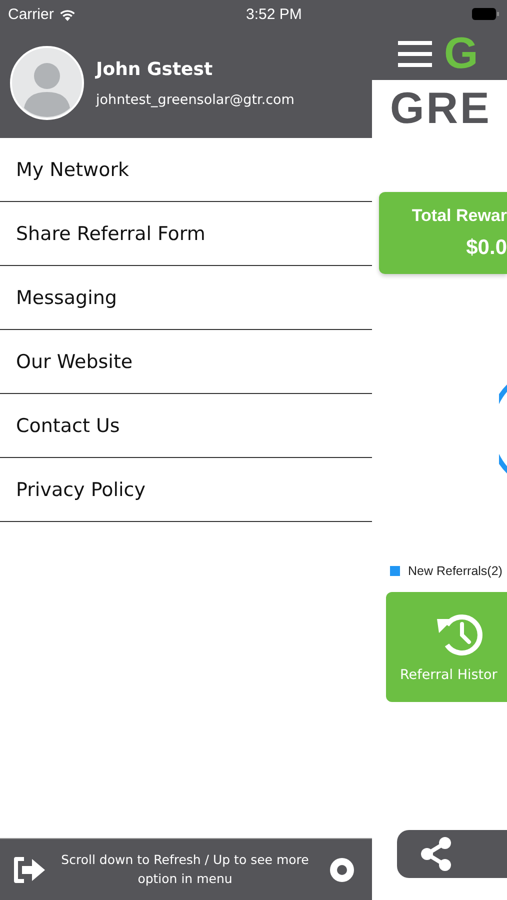 This screenshot has height=900, width=507. Describe the element at coordinates (185, 869) in the screenshot. I see `refresh-hint: Scroll down to Refresh / Up to see more option in menu` at that location.